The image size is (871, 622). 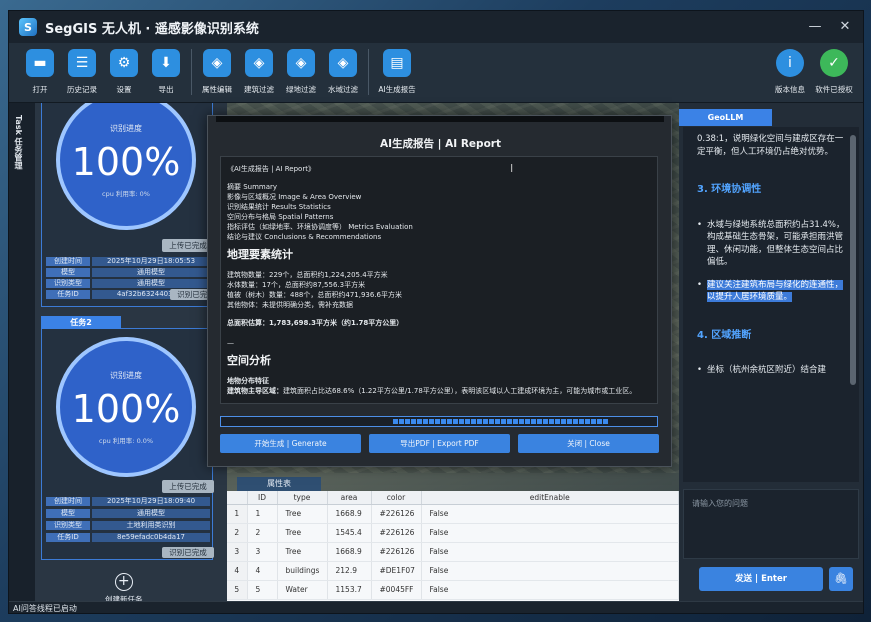 I want to click on attachment-icon: 🖇, so click(x=841, y=579).